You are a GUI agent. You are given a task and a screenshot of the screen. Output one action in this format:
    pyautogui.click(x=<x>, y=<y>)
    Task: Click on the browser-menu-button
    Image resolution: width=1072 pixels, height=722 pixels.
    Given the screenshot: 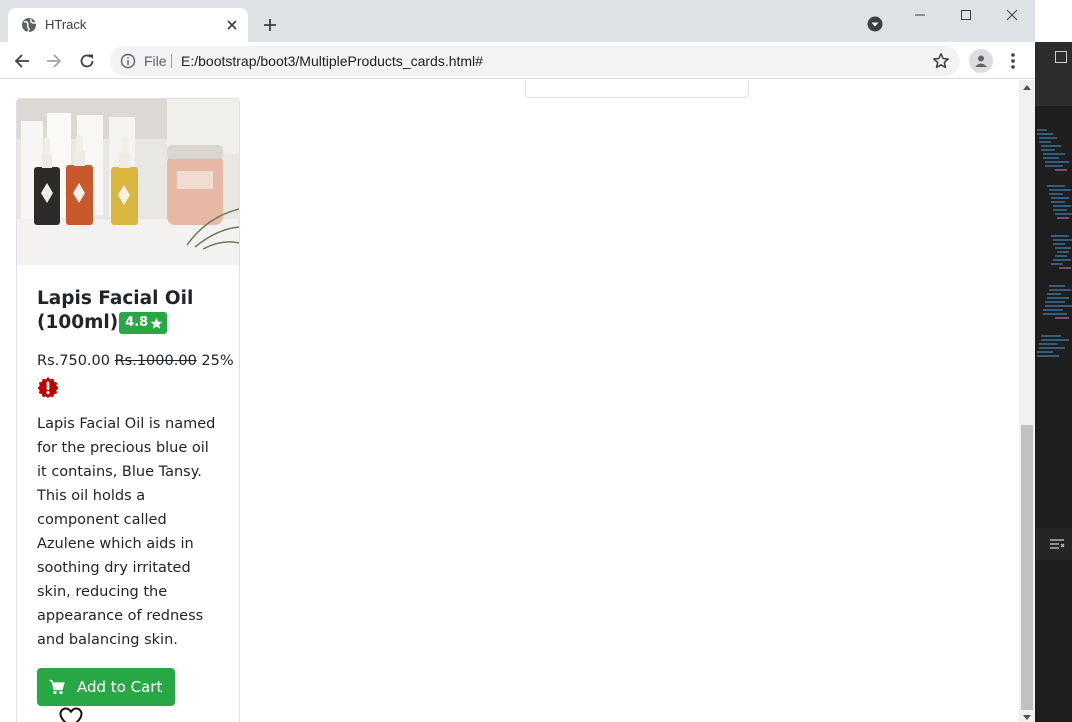 What is the action you would take?
    pyautogui.click(x=1013, y=61)
    